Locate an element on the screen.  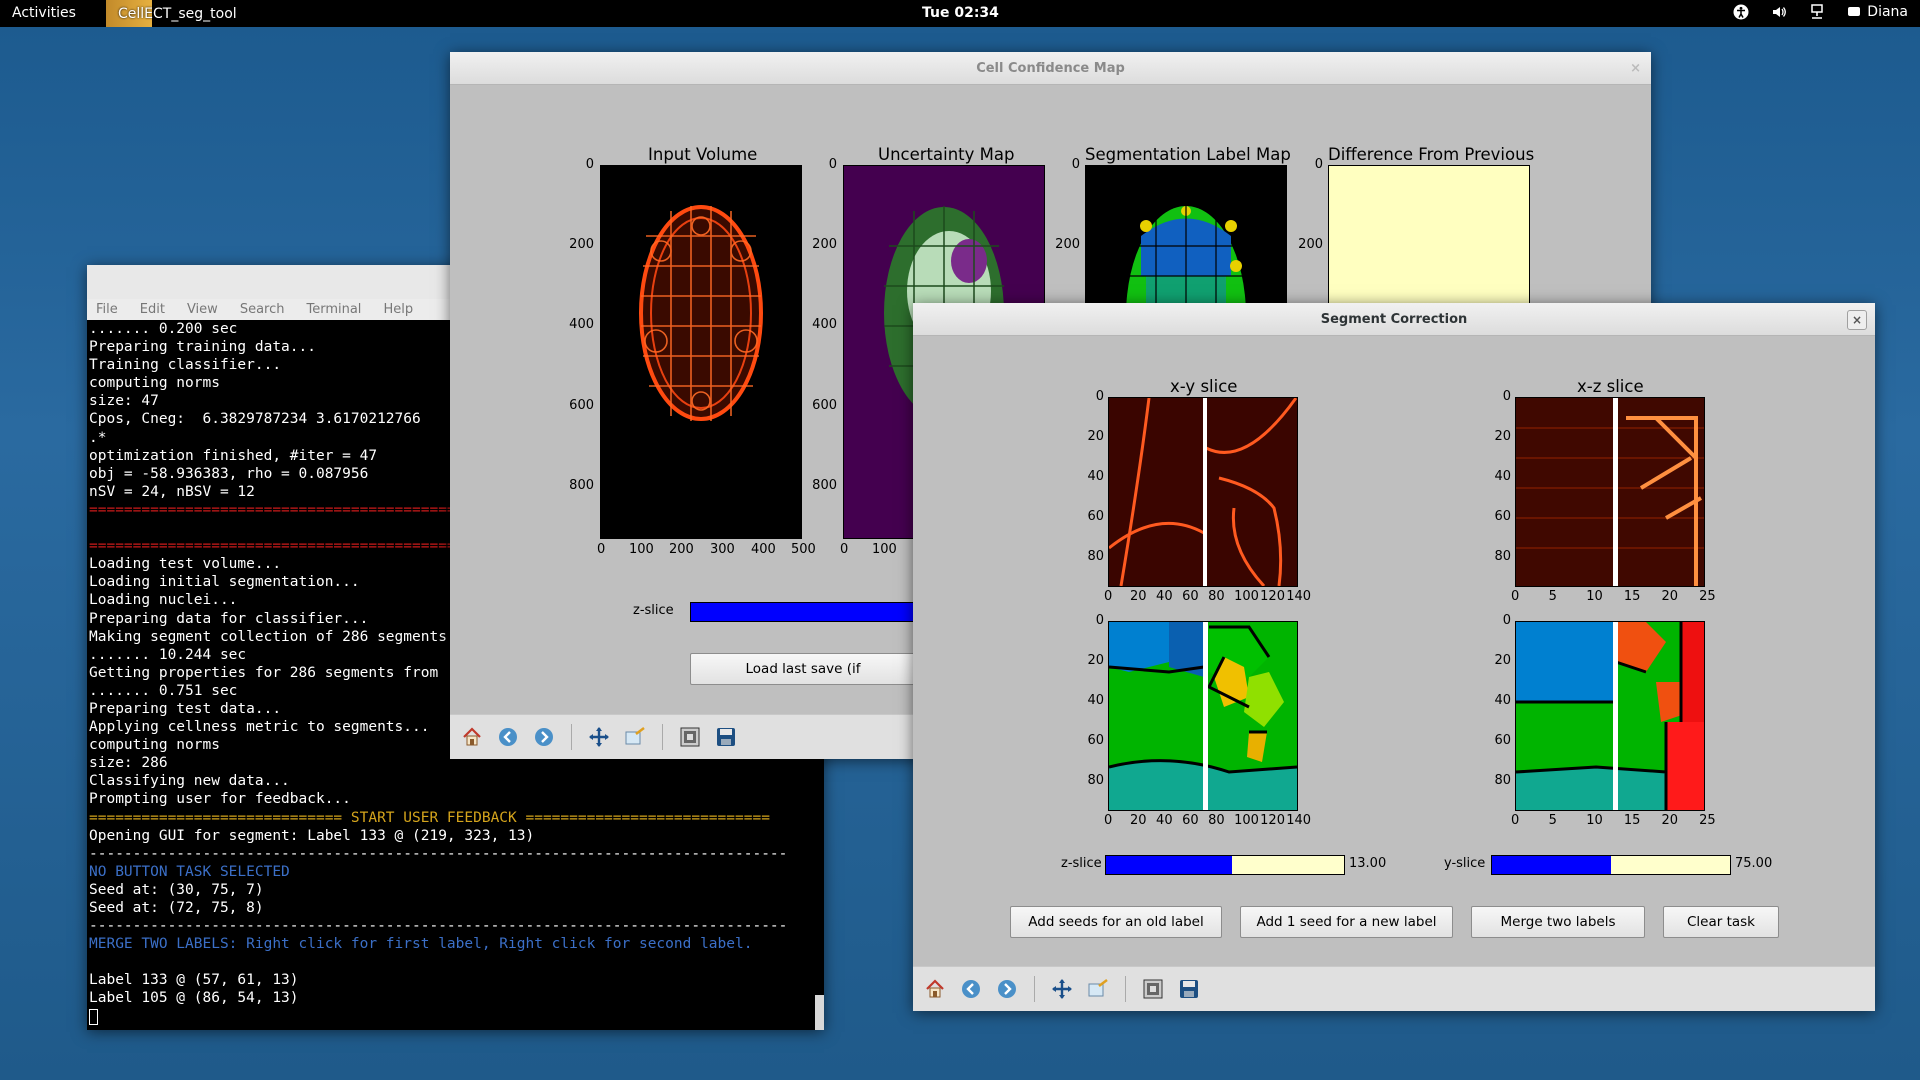
clock: Tue 02:34 is located at coordinates (960, 13).